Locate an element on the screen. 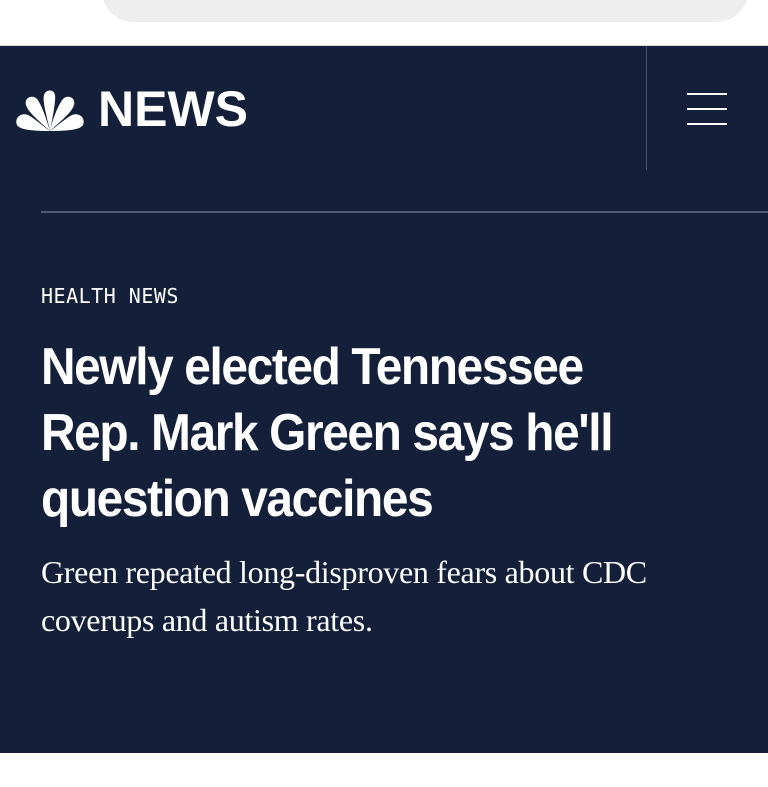 This screenshot has width=768, height=787. menu-button is located at coordinates (707, 109).